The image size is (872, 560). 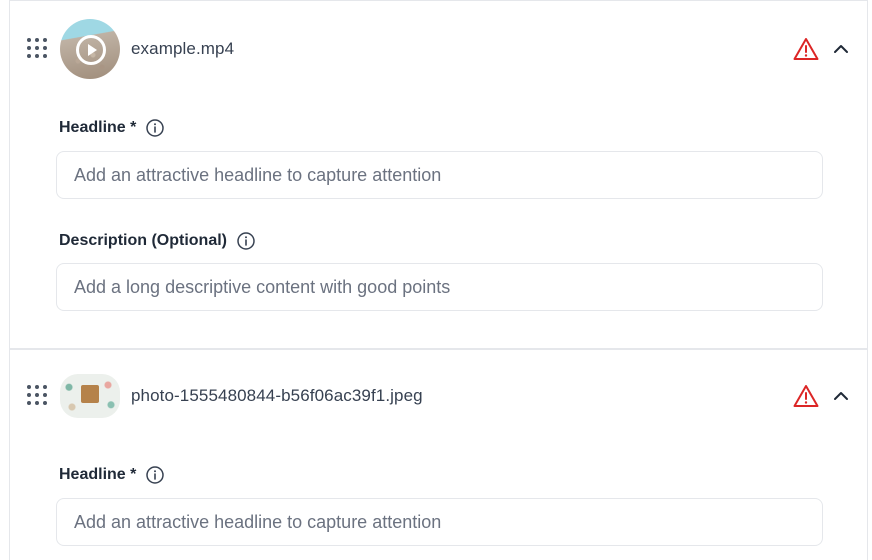 What do you see at coordinates (438, 396) in the screenshot?
I see `media-item-header: photo-1555480844-b56f06ac39f1.jpeg` at bounding box center [438, 396].